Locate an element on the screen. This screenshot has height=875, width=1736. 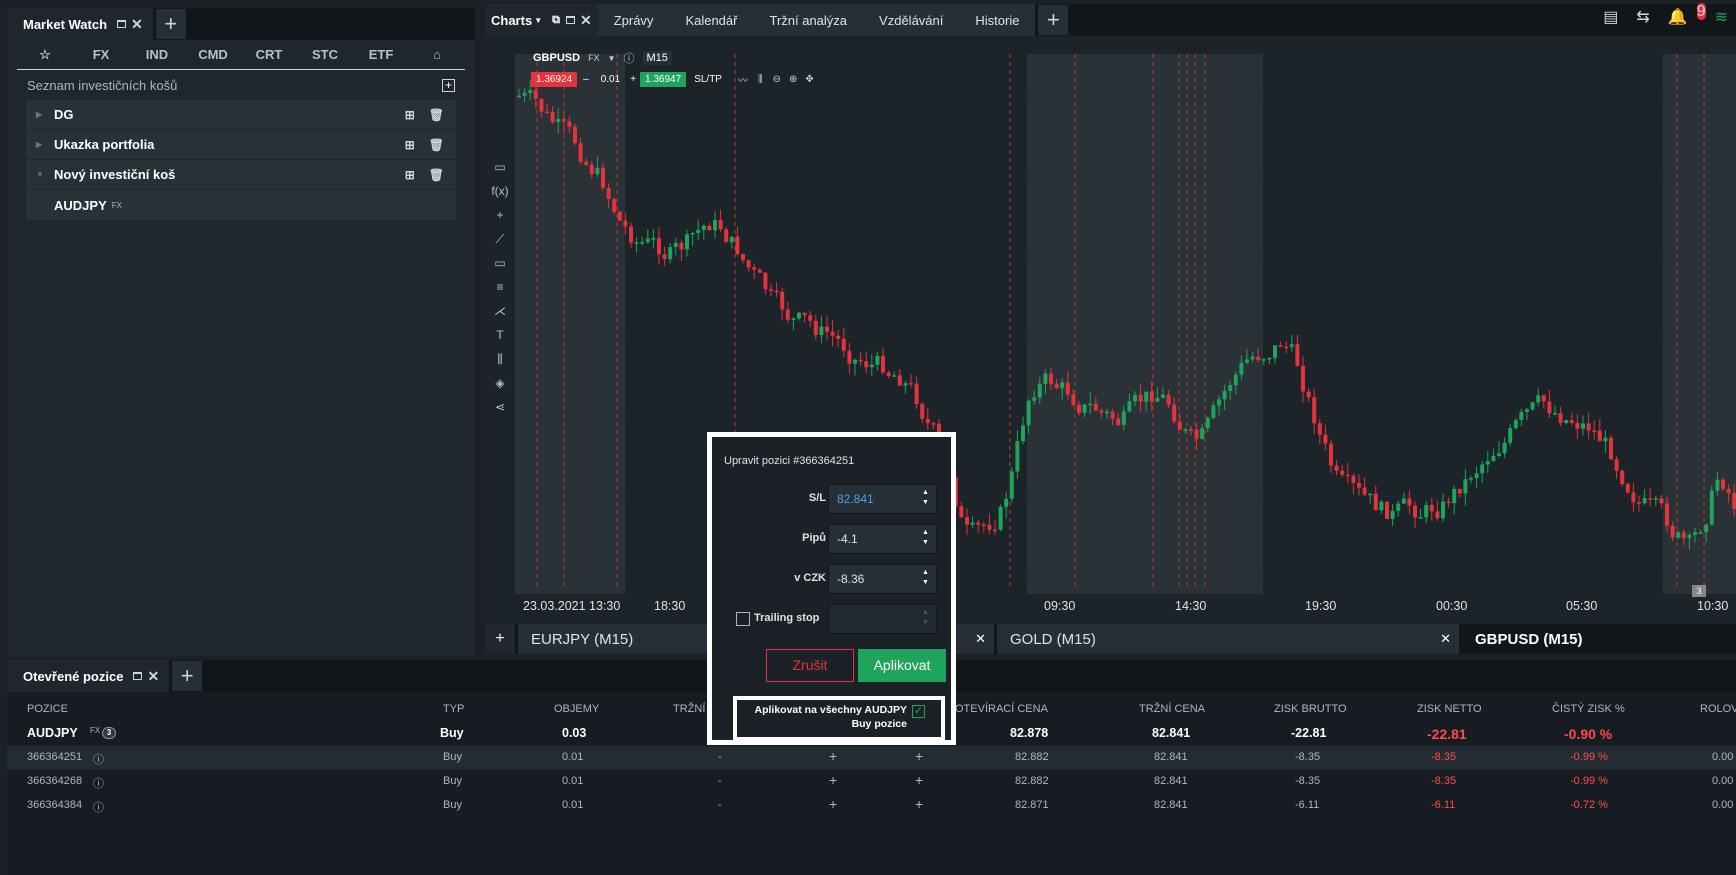
filter-crt: CRT is located at coordinates (269, 54).